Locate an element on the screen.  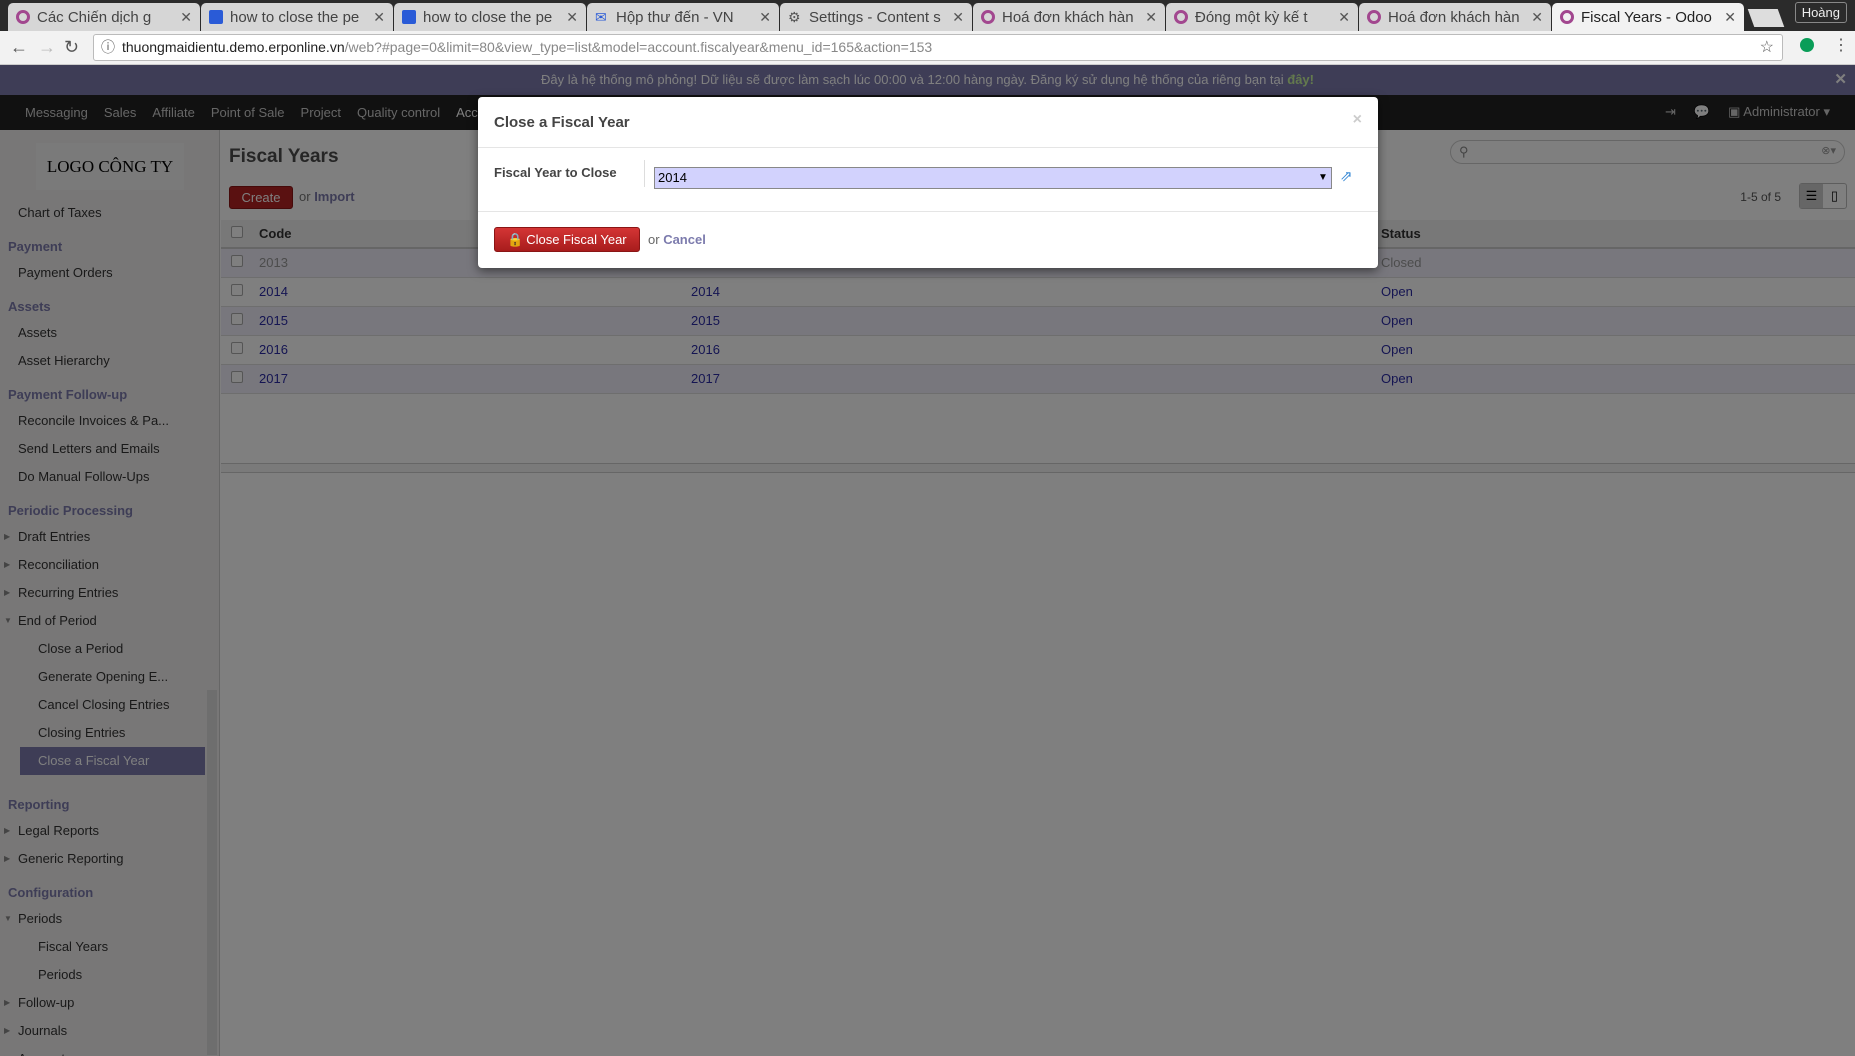
browser-tab: Các Chiến dịch g ✕ is located at coordinates (104, 17).